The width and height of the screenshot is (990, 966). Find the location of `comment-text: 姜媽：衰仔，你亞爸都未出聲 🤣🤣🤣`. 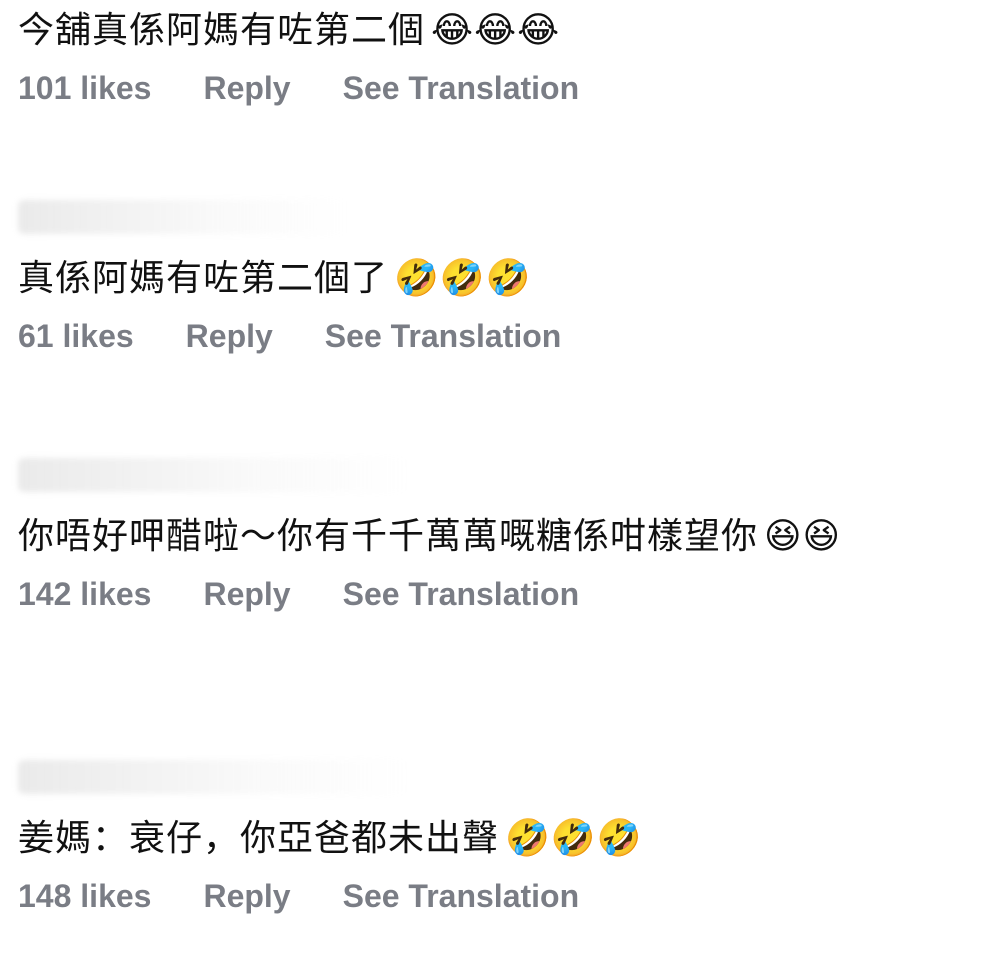

comment-text: 姜媽：衰仔，你亞爸都未出聲 🤣🤣🤣 is located at coordinates (495, 839).